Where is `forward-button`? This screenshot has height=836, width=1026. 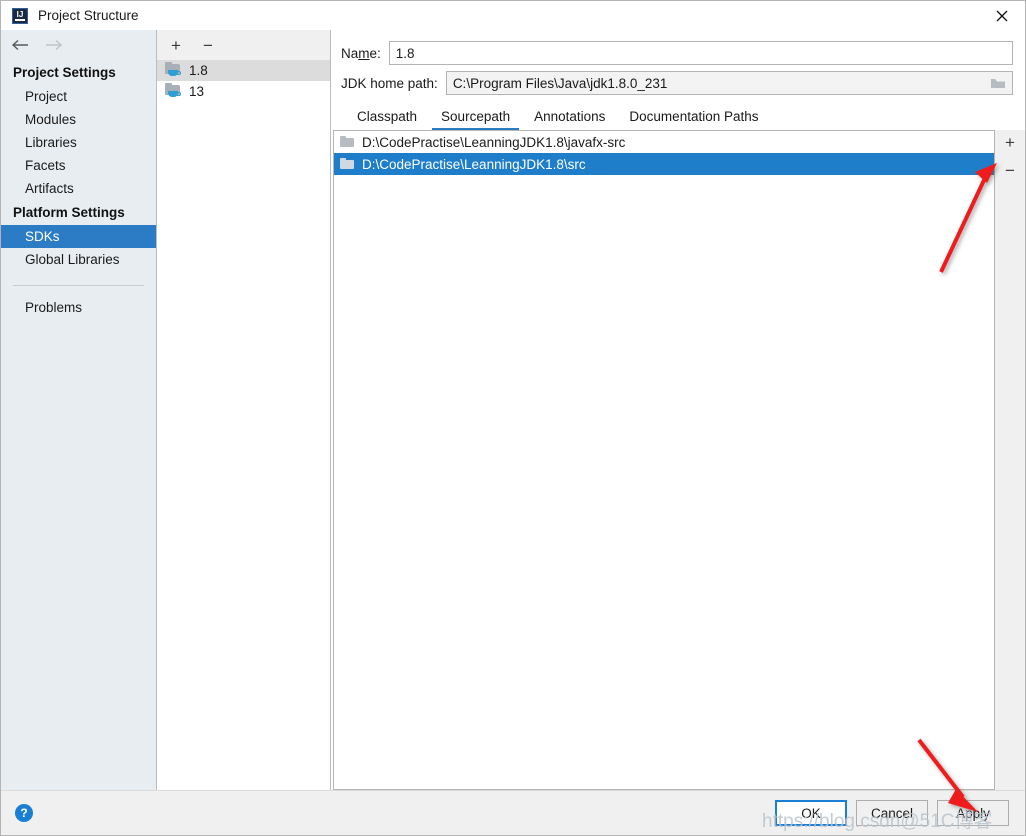
forward-button is located at coordinates (54, 45).